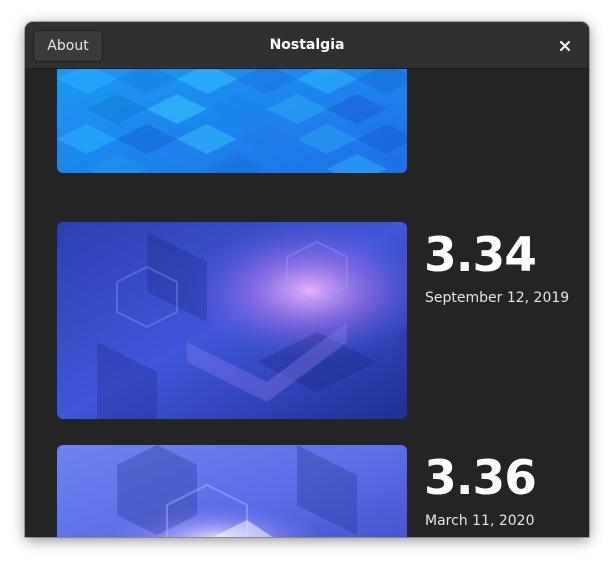  Describe the element at coordinates (480, 521) in the screenshot. I see `release-date-3: March 11, 2020` at that location.